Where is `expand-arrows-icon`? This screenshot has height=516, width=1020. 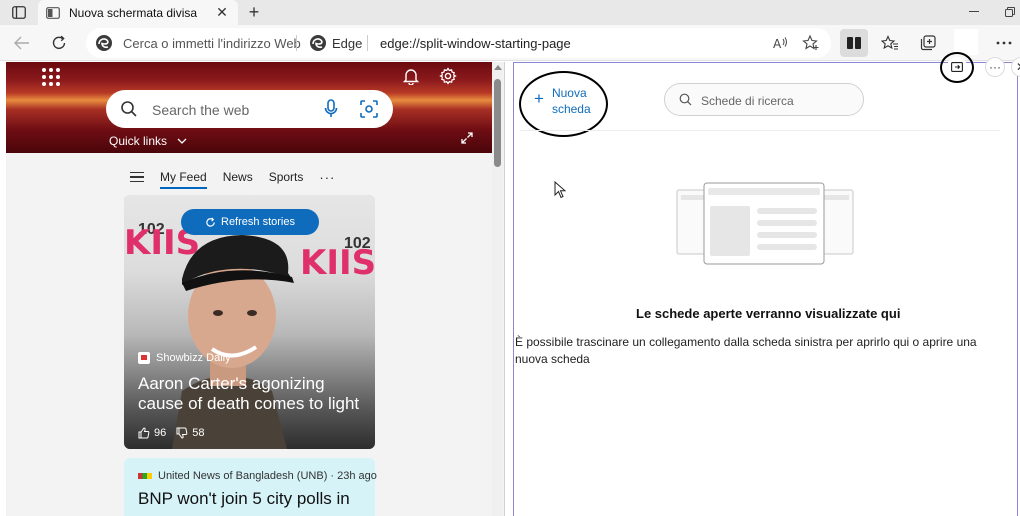 expand-arrows-icon is located at coordinates (467, 138).